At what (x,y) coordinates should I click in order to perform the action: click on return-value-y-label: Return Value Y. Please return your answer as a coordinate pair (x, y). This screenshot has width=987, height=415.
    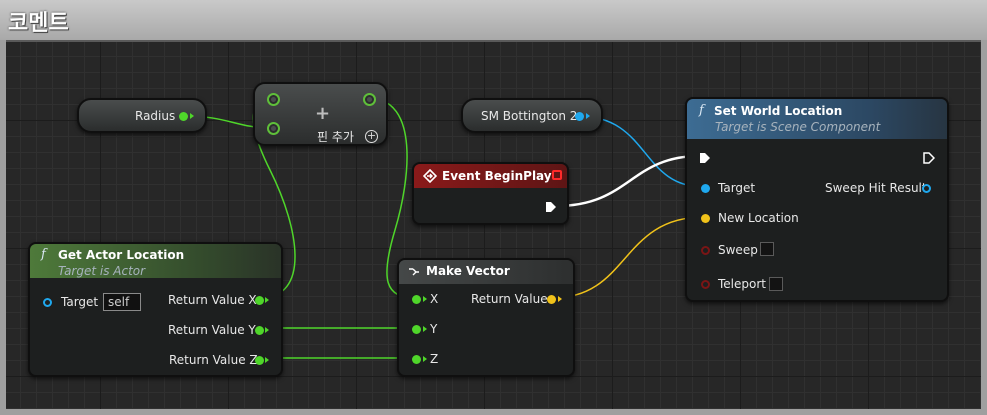
    Looking at the image, I should click on (212, 330).